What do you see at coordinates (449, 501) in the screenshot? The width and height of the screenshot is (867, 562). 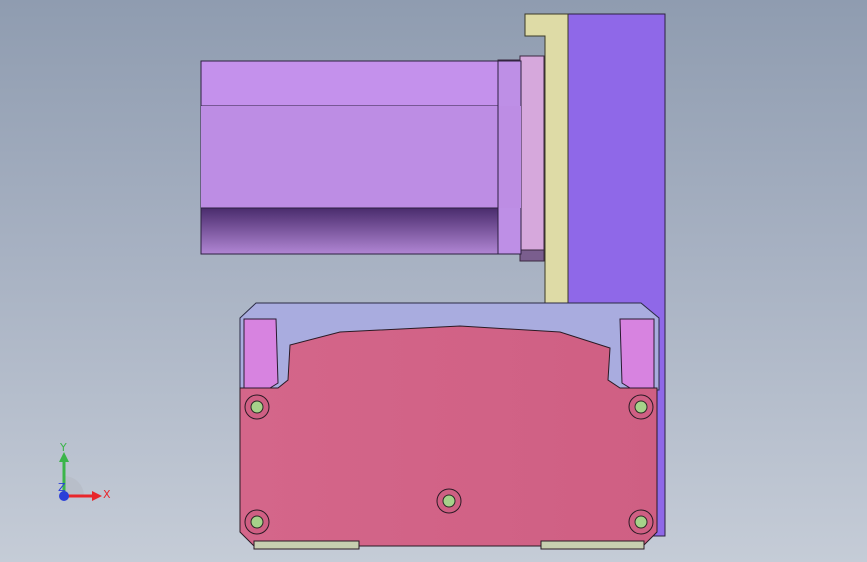 I see `screw-center` at bounding box center [449, 501].